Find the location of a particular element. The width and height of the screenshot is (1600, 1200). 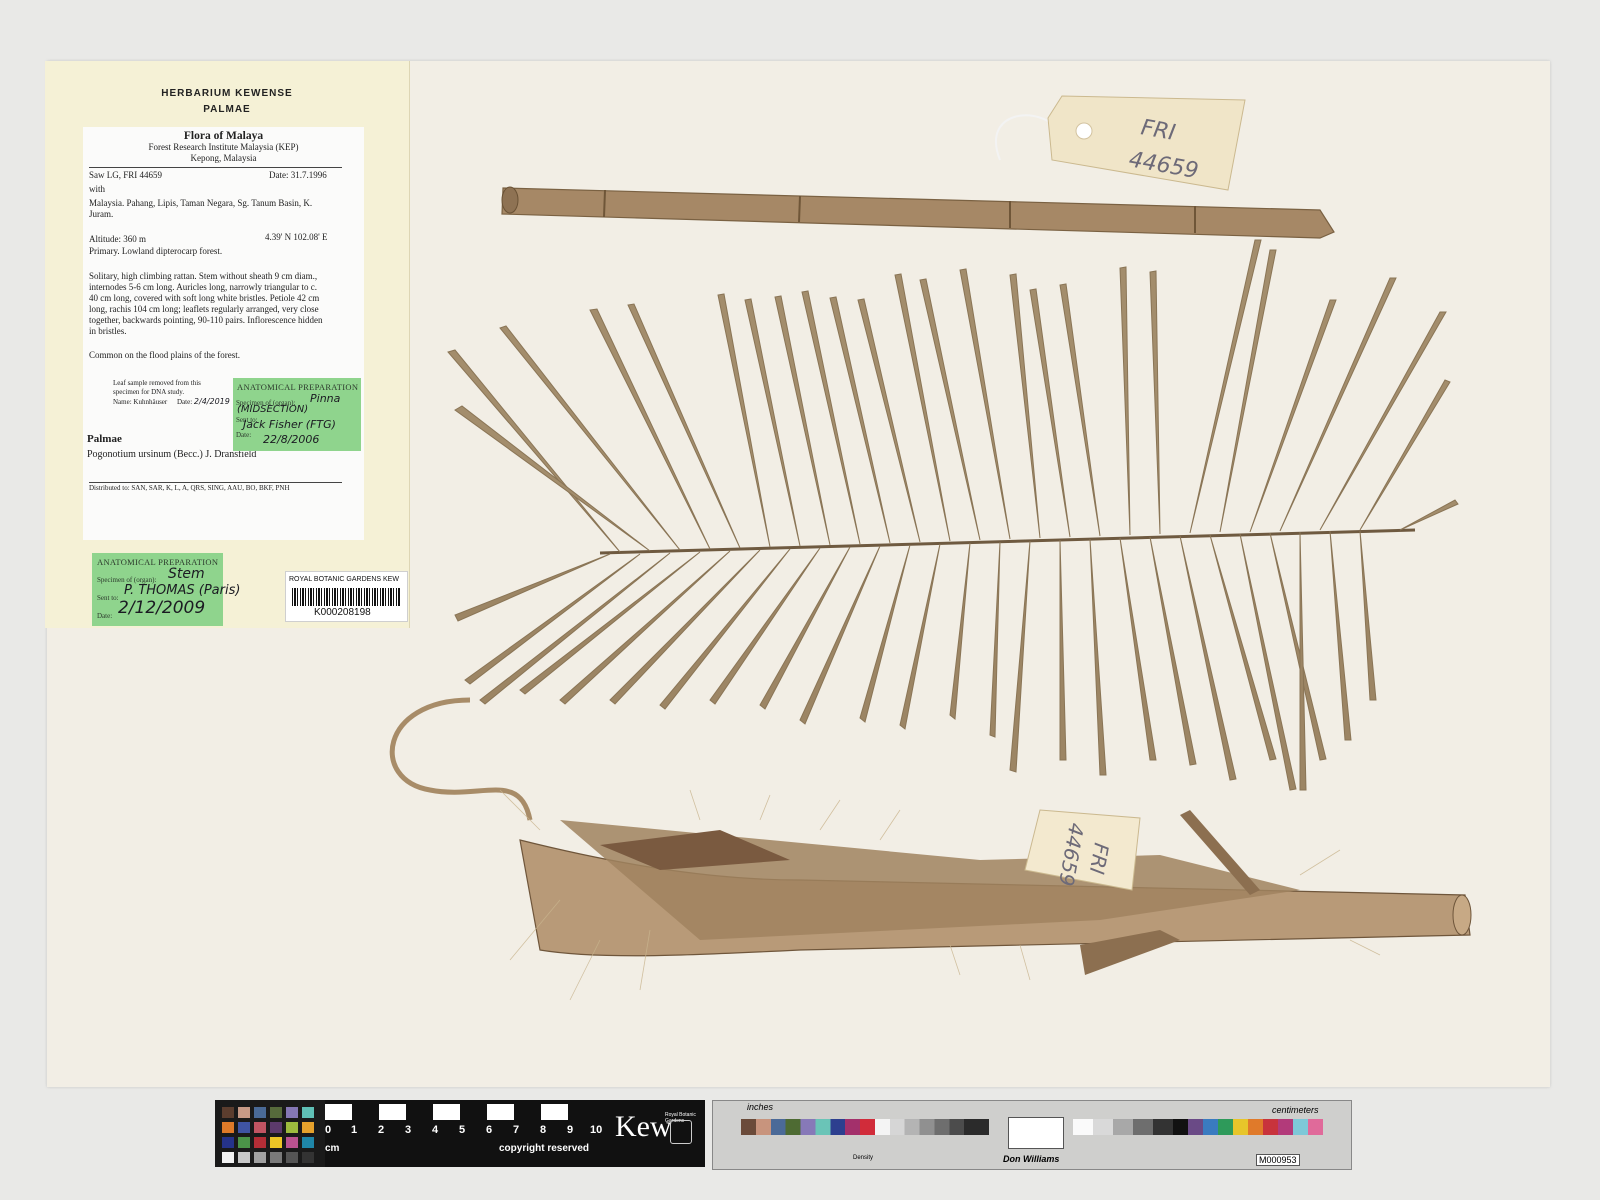

centimeters-label: centimeters is located at coordinates (1295, 1110).